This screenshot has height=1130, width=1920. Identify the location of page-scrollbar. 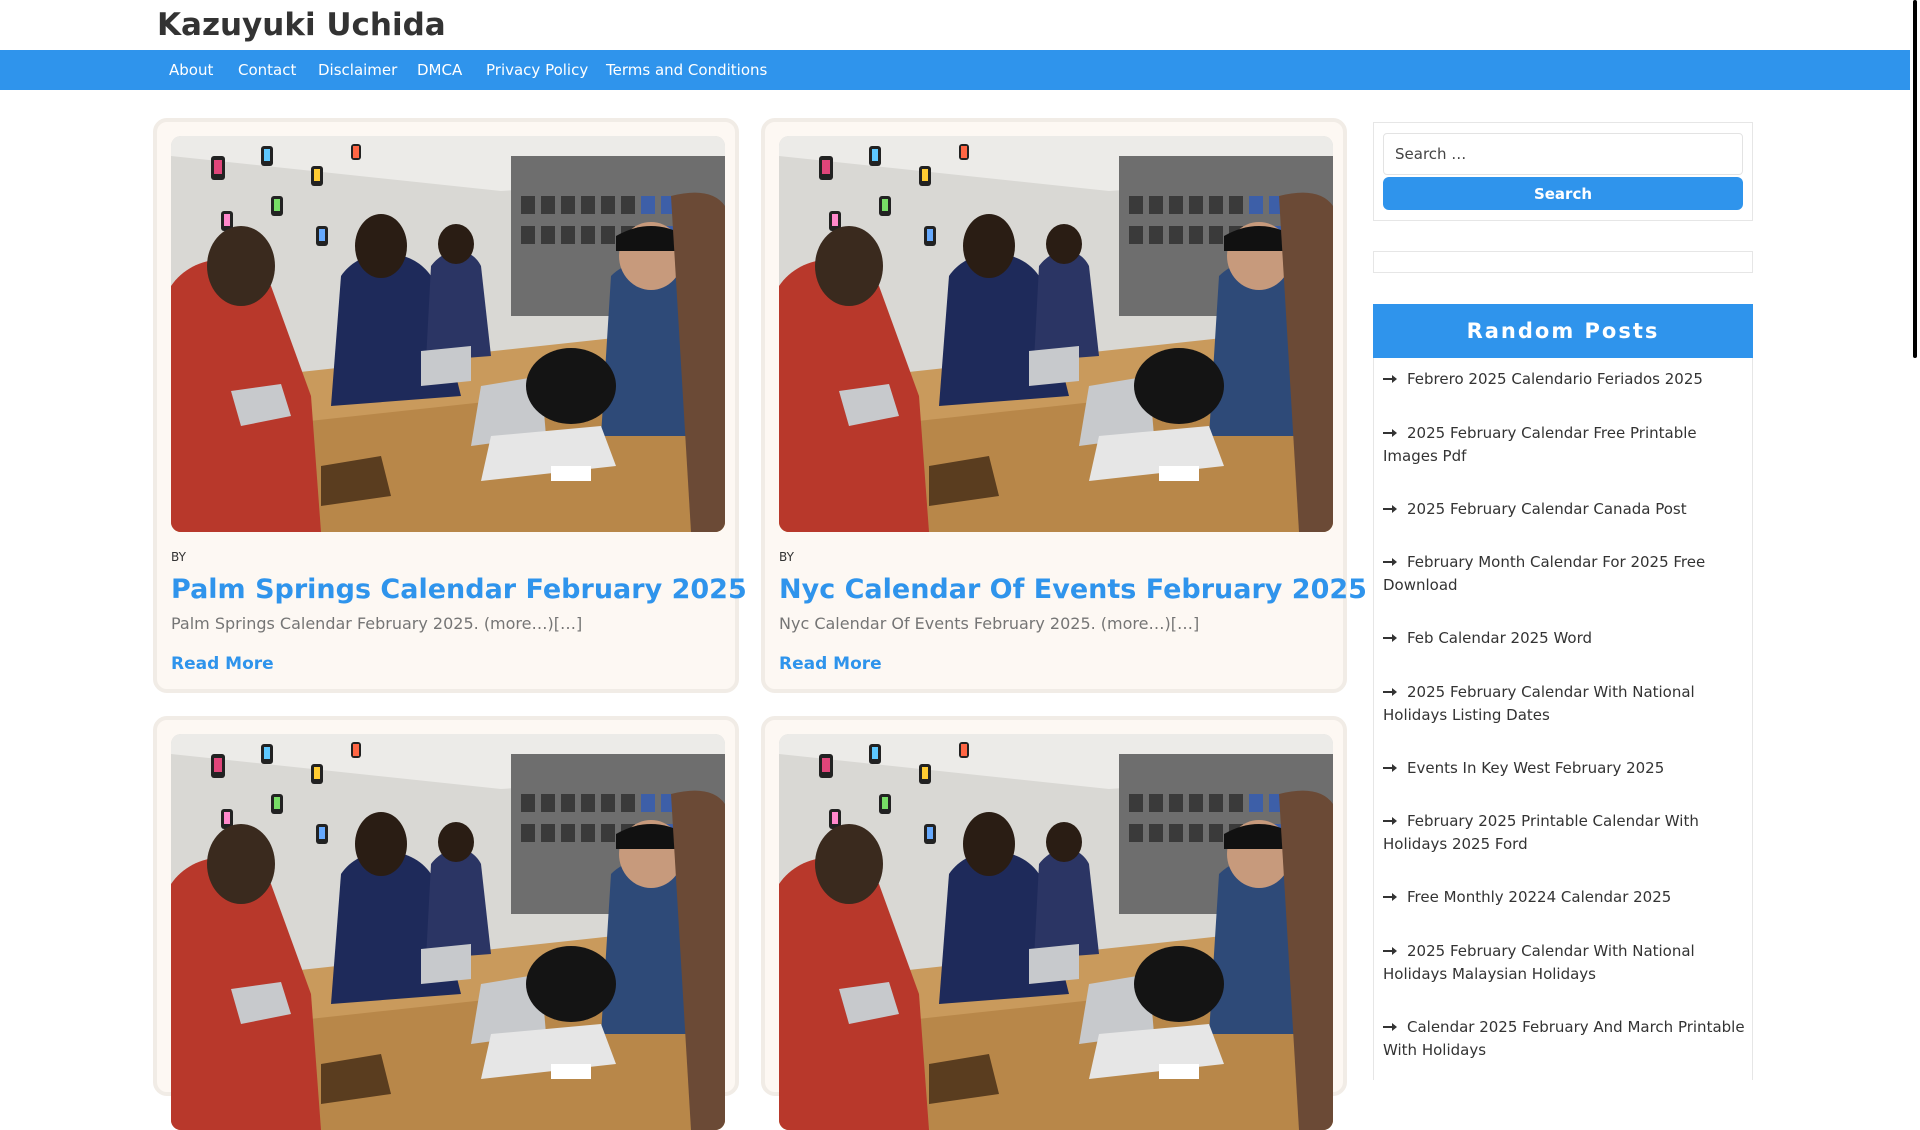
(1915, 540).